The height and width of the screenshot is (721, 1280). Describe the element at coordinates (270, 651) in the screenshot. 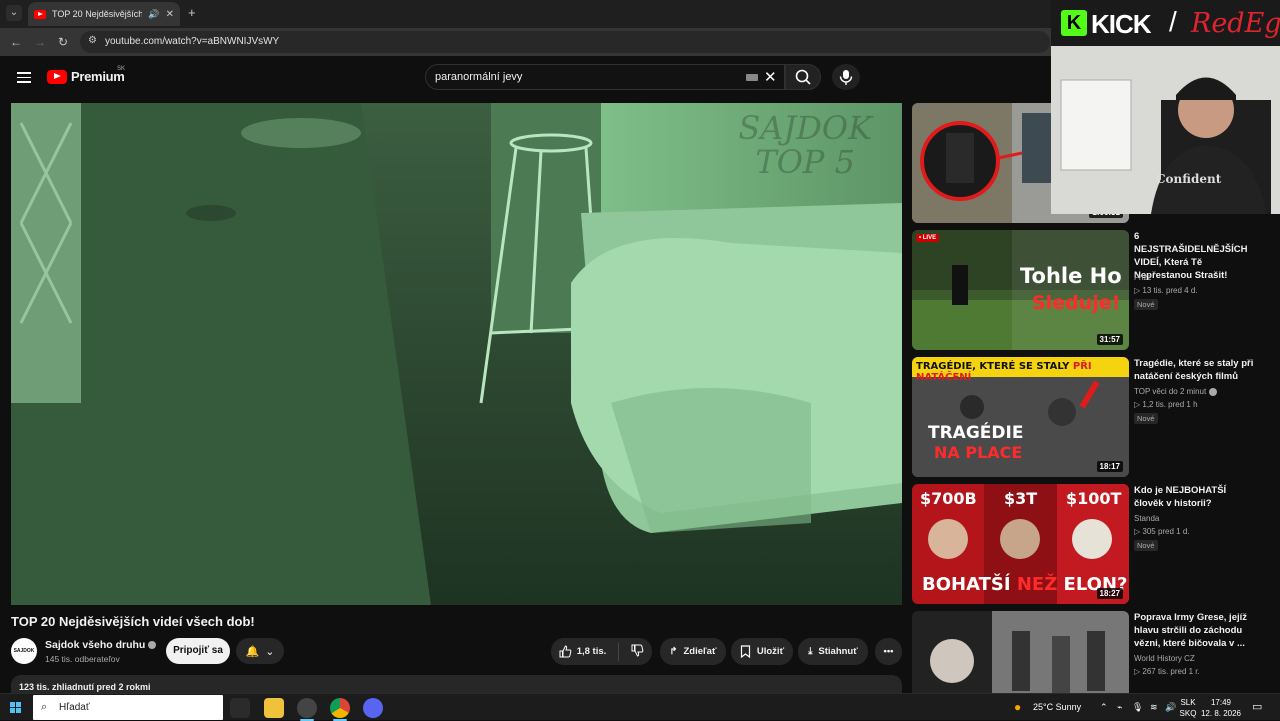

I see `chevron-down-icon: ⌄` at that location.